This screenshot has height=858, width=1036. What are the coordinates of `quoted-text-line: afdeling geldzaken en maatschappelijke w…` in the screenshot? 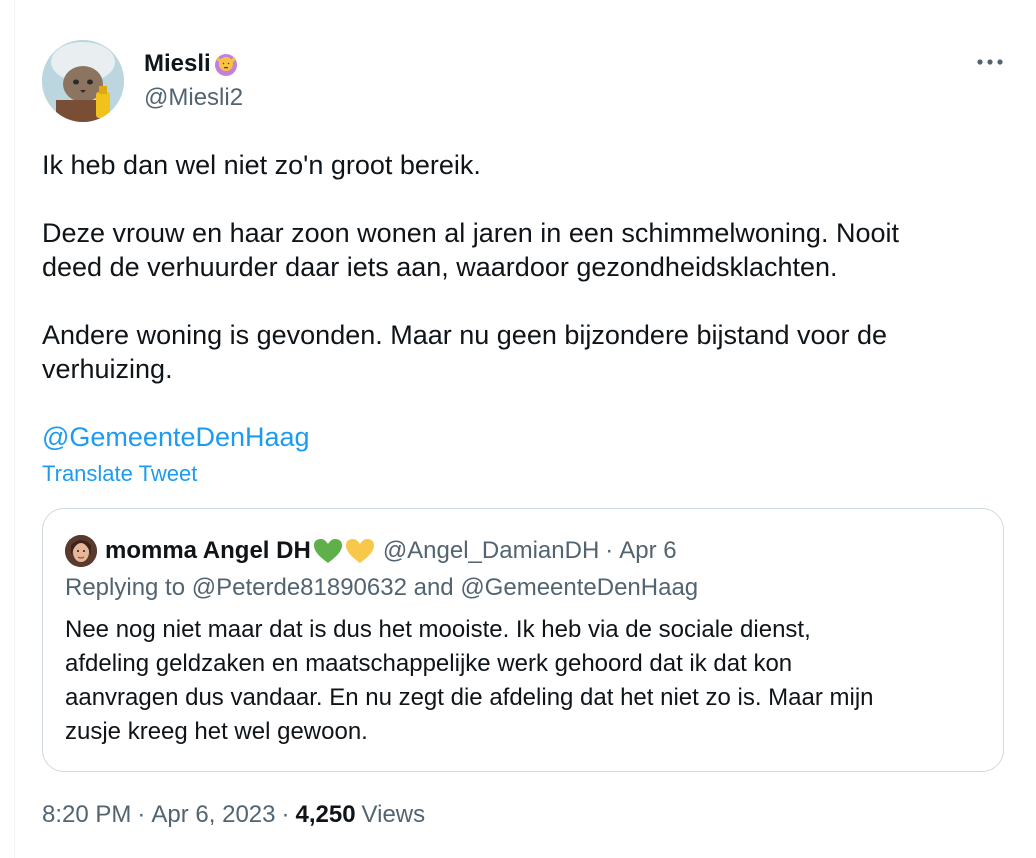 It's located at (429, 663).